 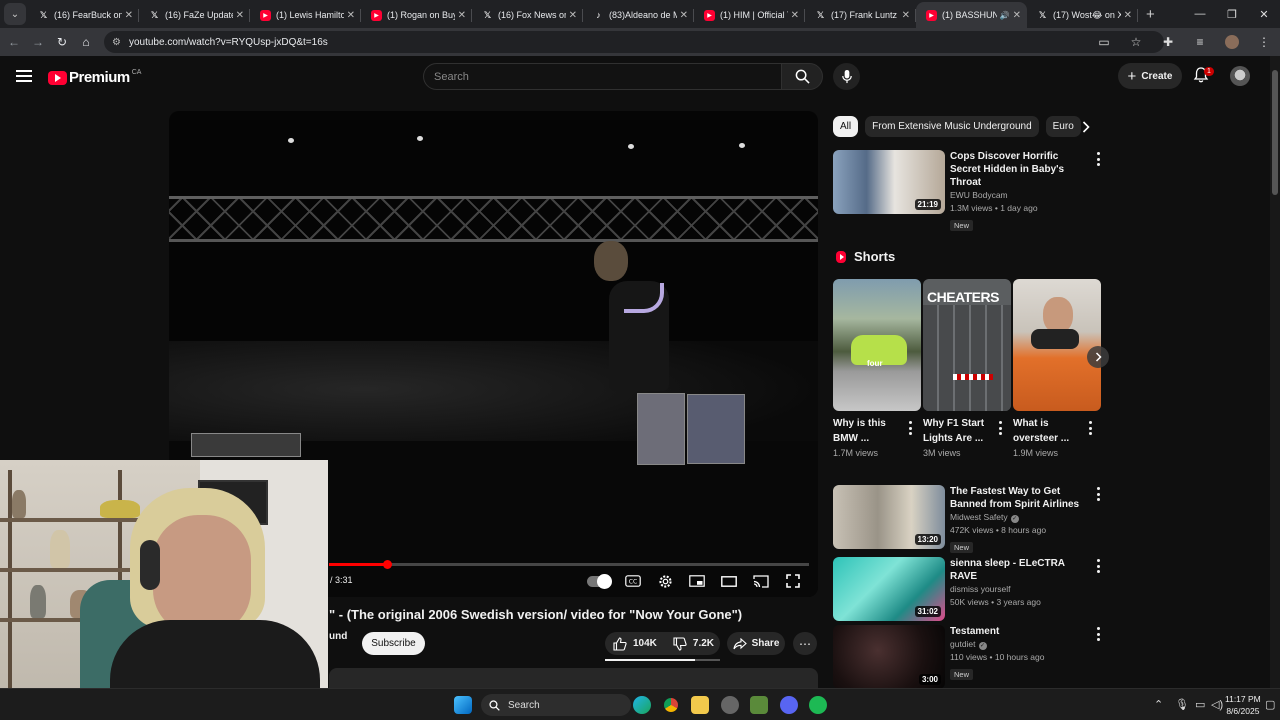 What do you see at coordinates (1232, 42) in the screenshot?
I see `profile-avatar` at bounding box center [1232, 42].